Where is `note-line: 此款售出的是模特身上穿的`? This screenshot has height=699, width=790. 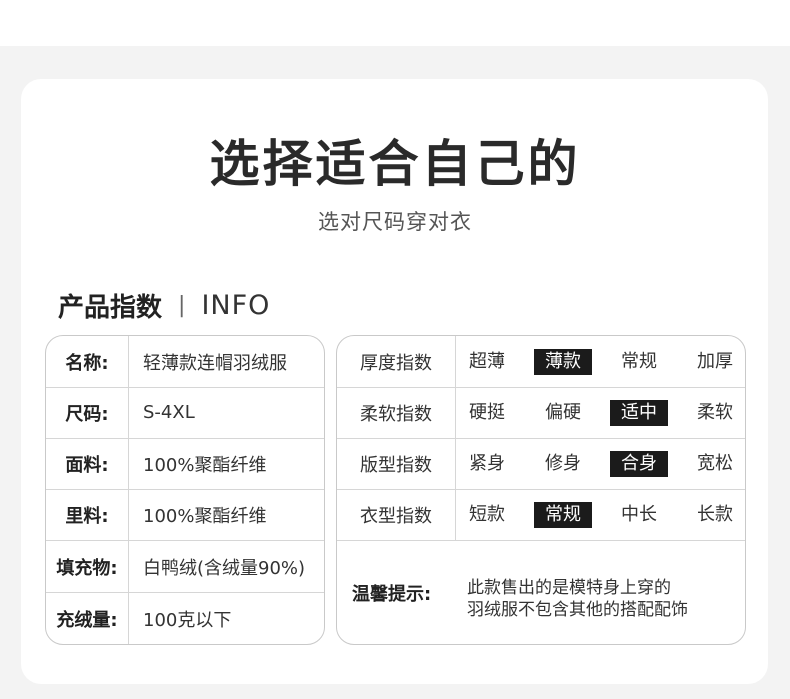 note-line: 此款售出的是模特身上穿的 is located at coordinates (569, 588).